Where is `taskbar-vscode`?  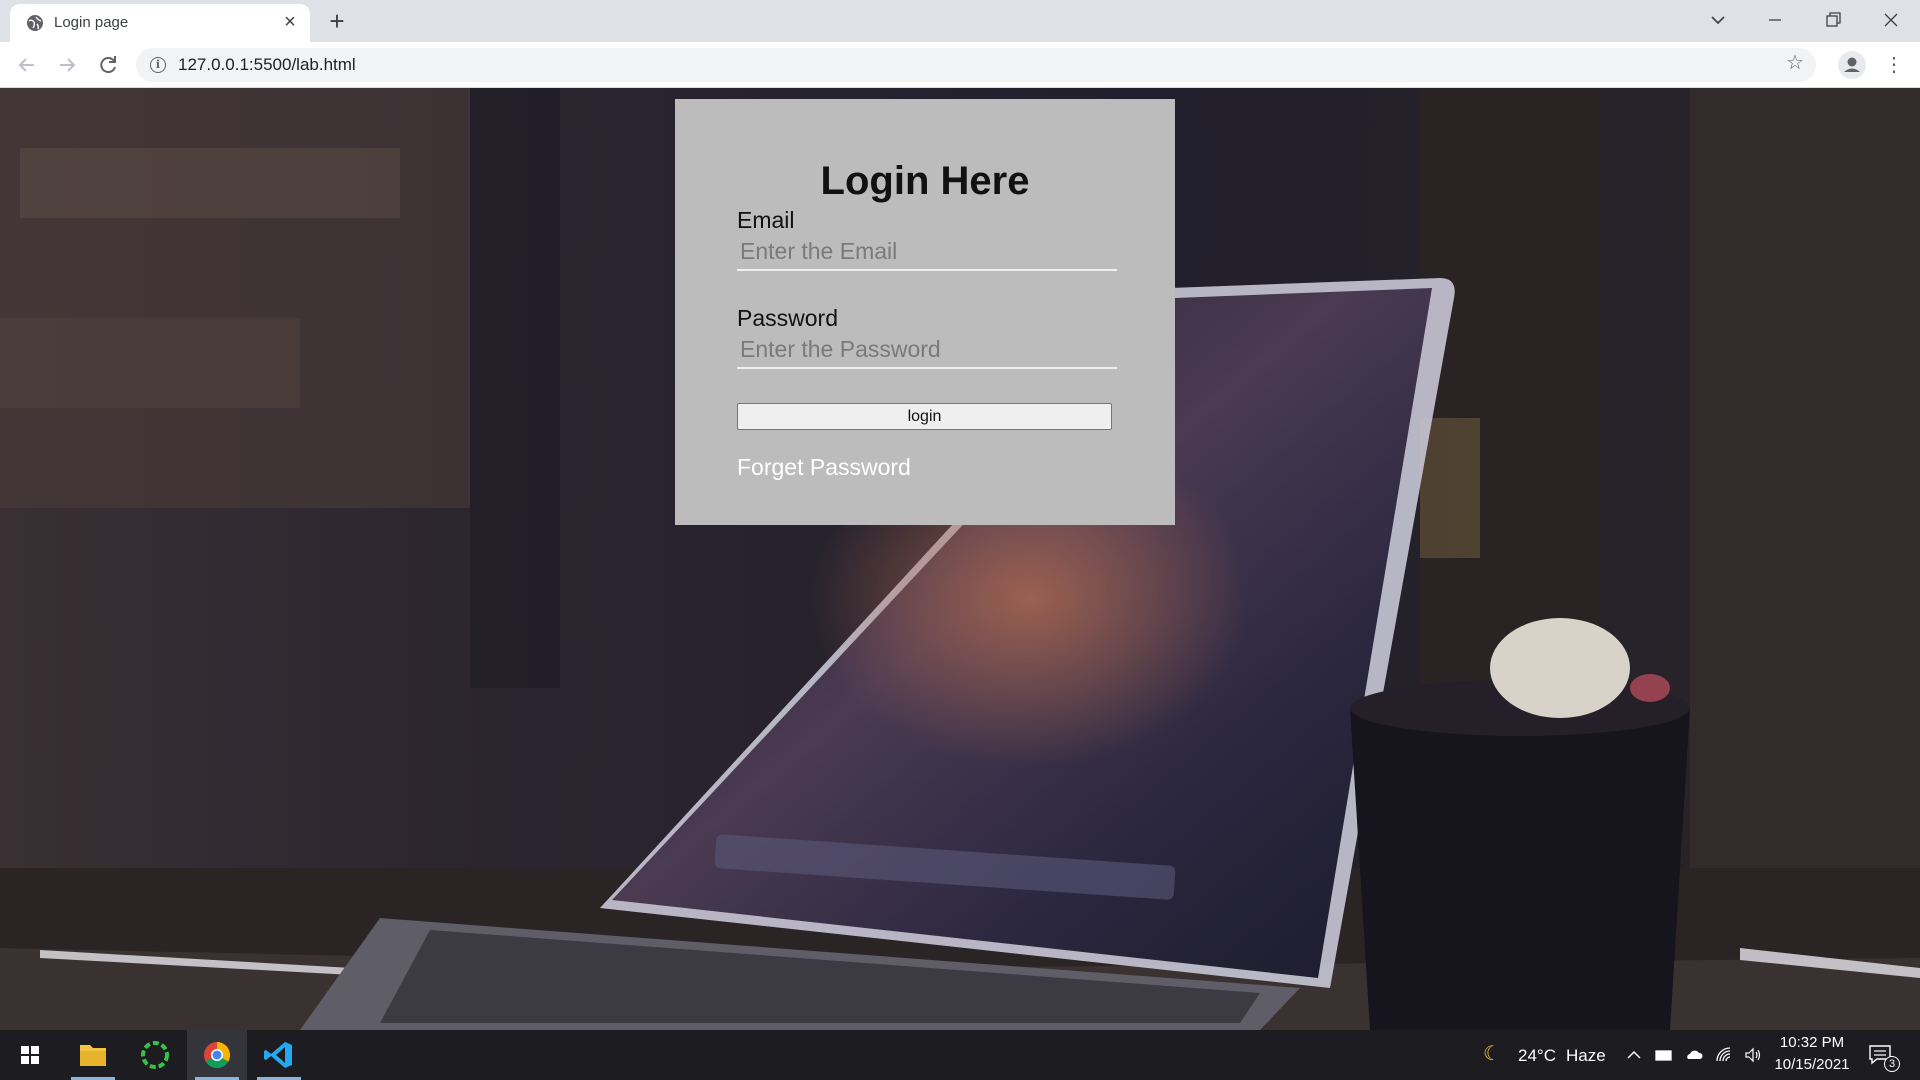
taskbar-vscode is located at coordinates (279, 1055).